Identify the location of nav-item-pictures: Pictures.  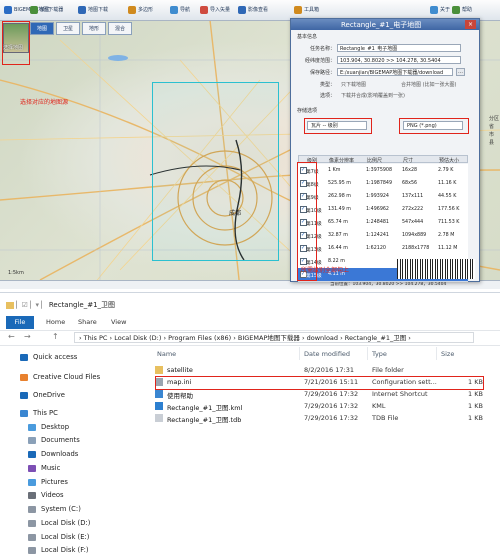
(48, 482).